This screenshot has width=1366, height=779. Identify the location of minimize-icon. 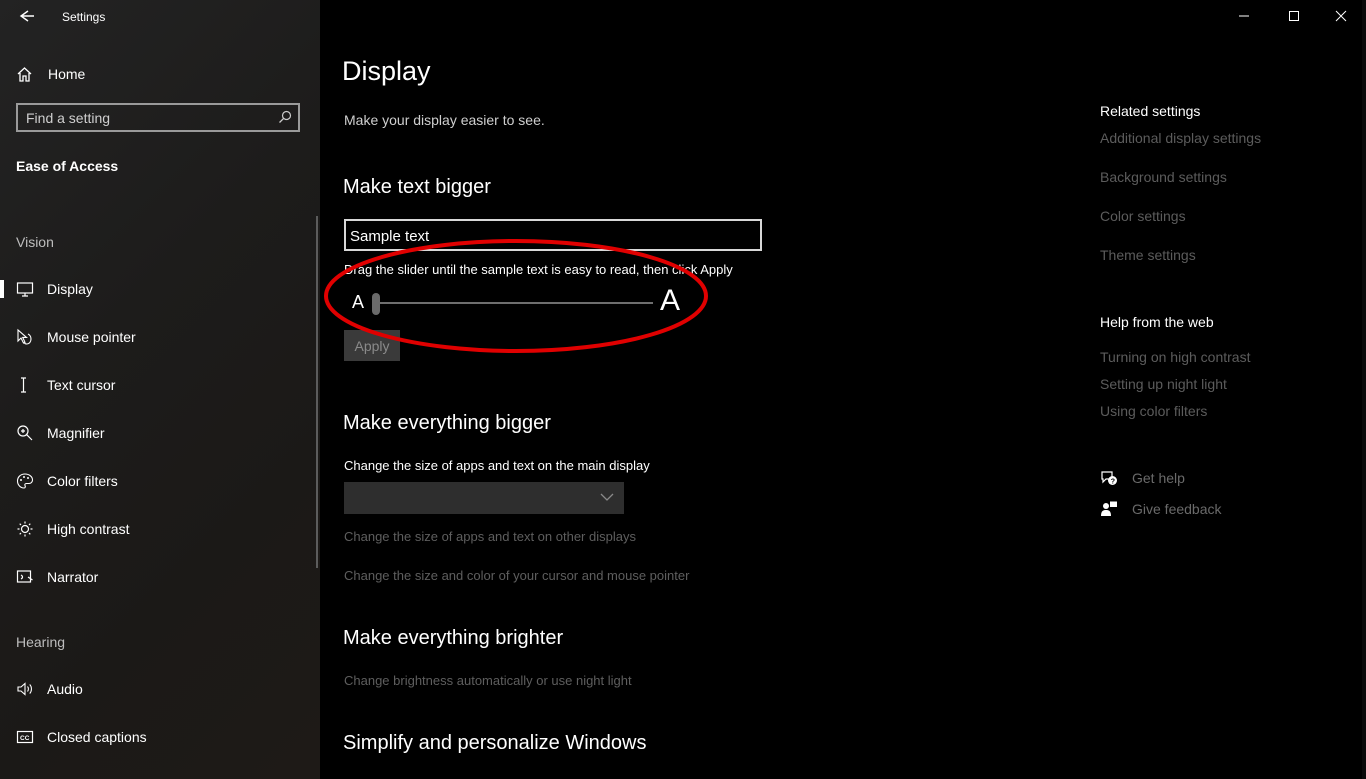
(1244, 16).